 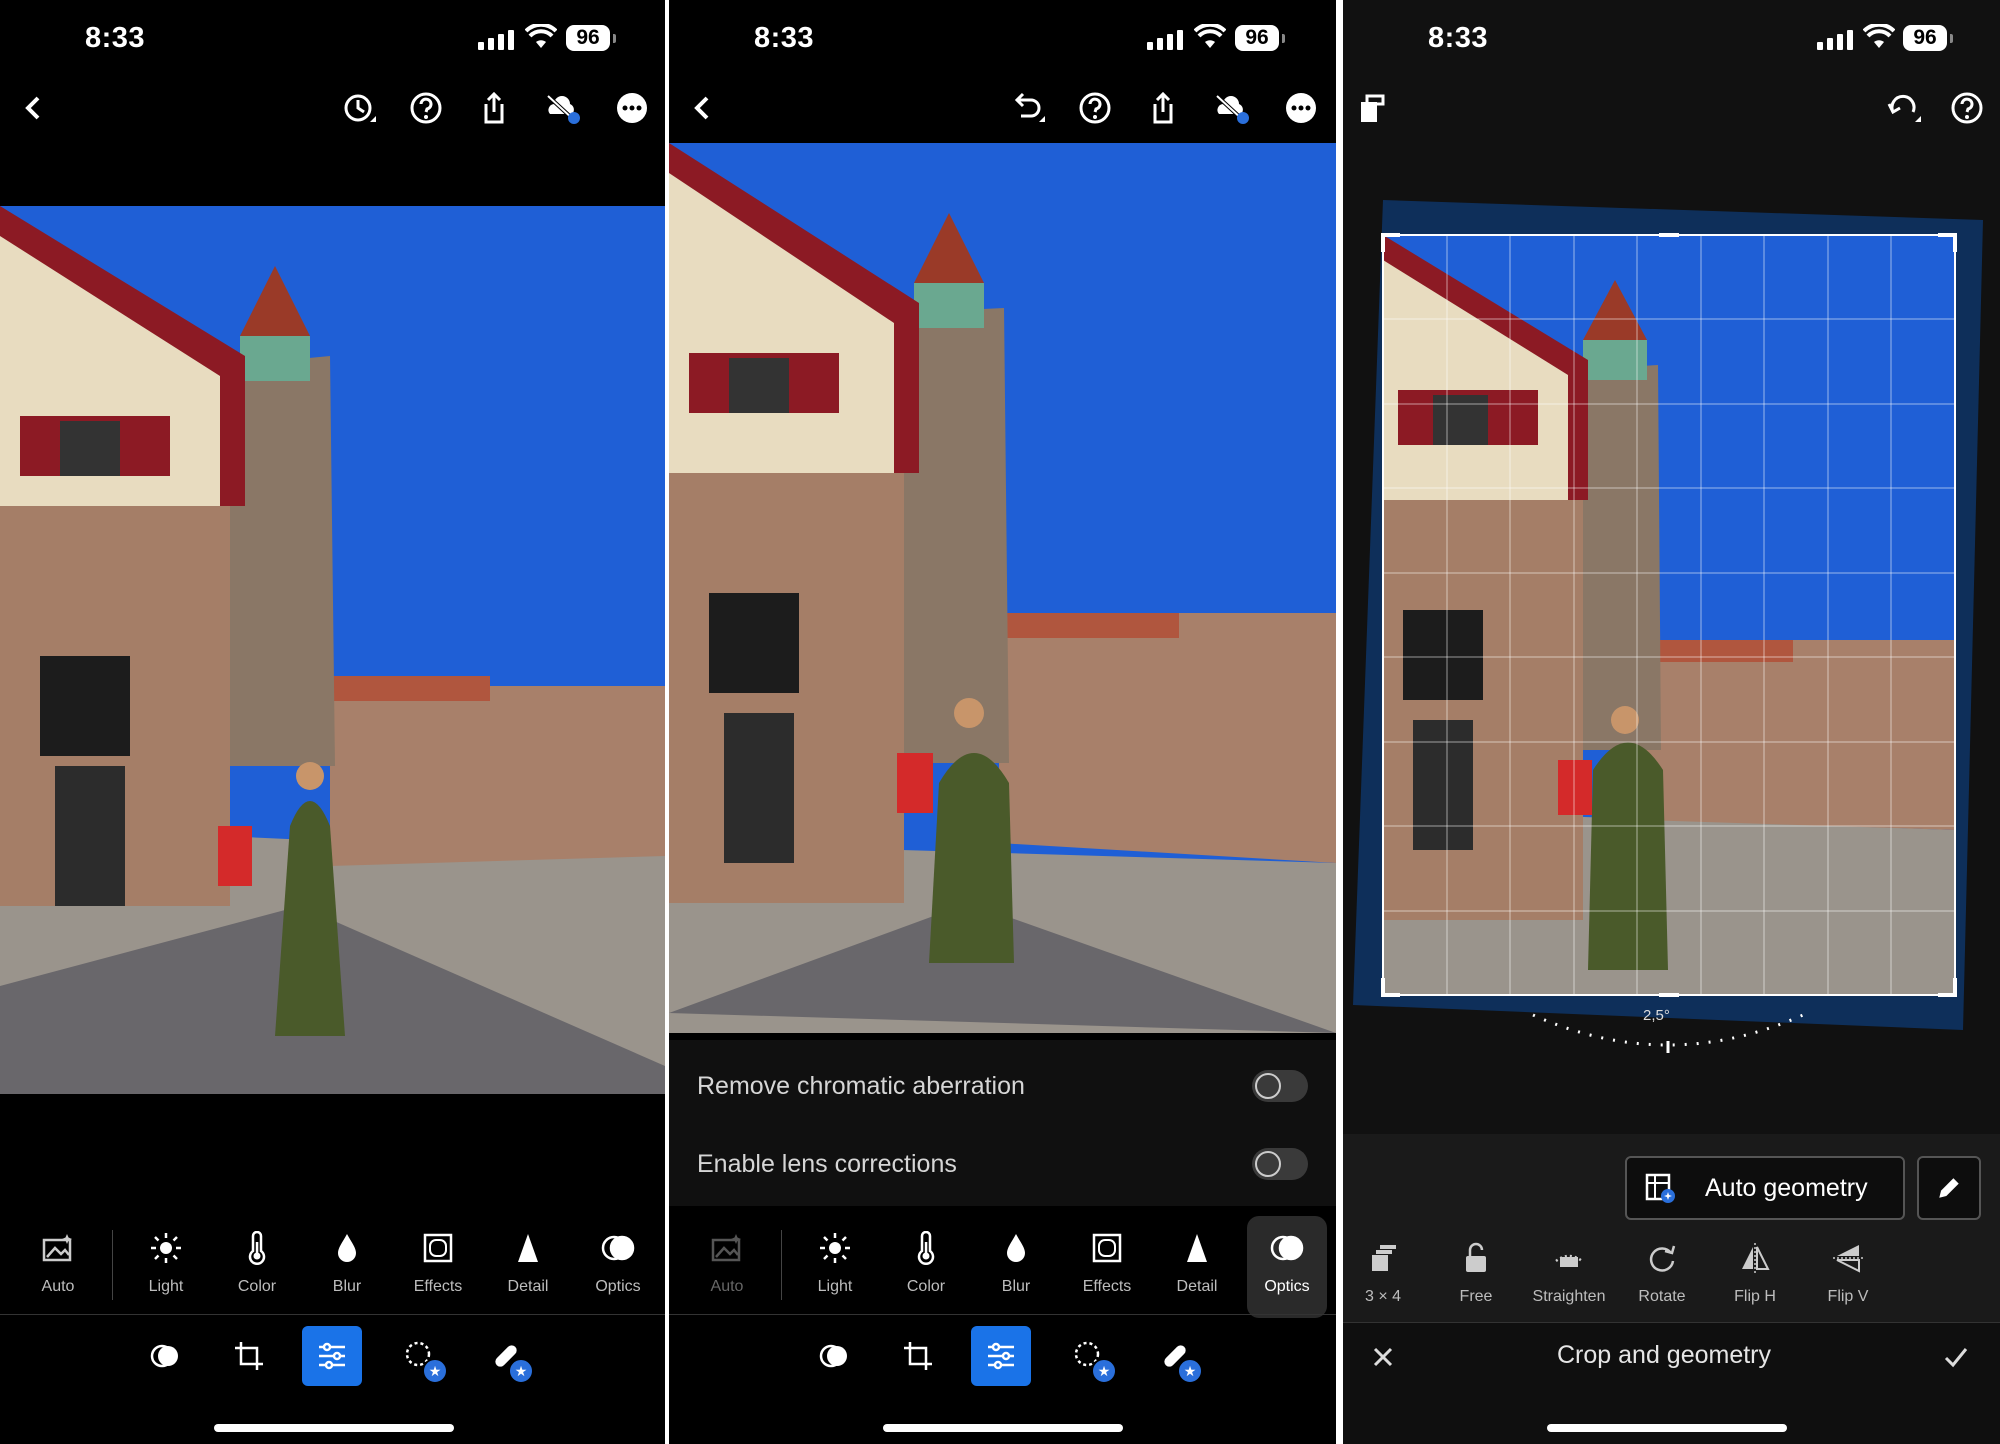 I want to click on tool-optics-label: Optics, so click(x=1287, y=1286).